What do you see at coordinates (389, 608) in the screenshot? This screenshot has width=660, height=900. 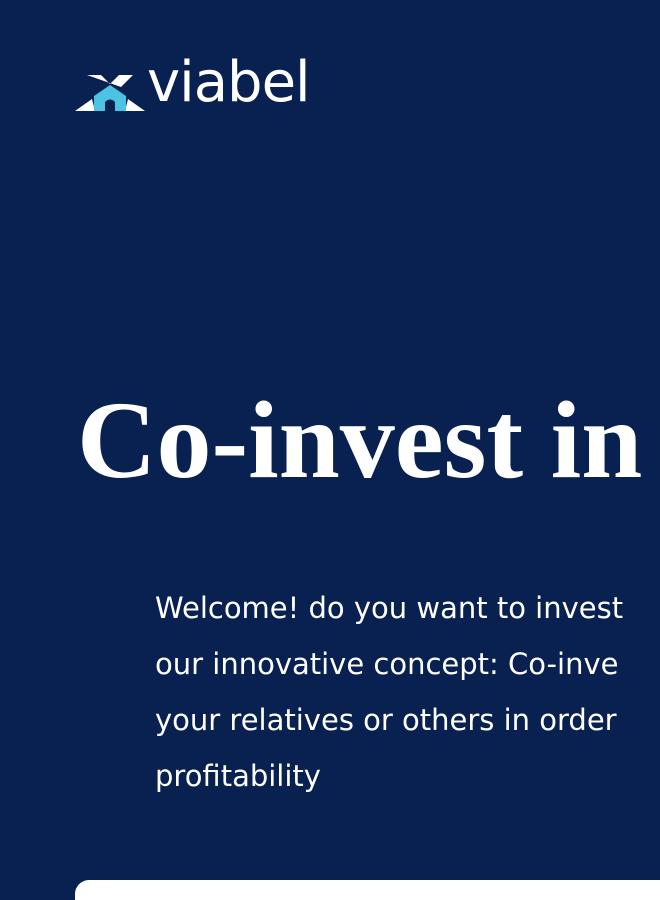 I see `intro-line: Welcome! do you want to invest` at bounding box center [389, 608].